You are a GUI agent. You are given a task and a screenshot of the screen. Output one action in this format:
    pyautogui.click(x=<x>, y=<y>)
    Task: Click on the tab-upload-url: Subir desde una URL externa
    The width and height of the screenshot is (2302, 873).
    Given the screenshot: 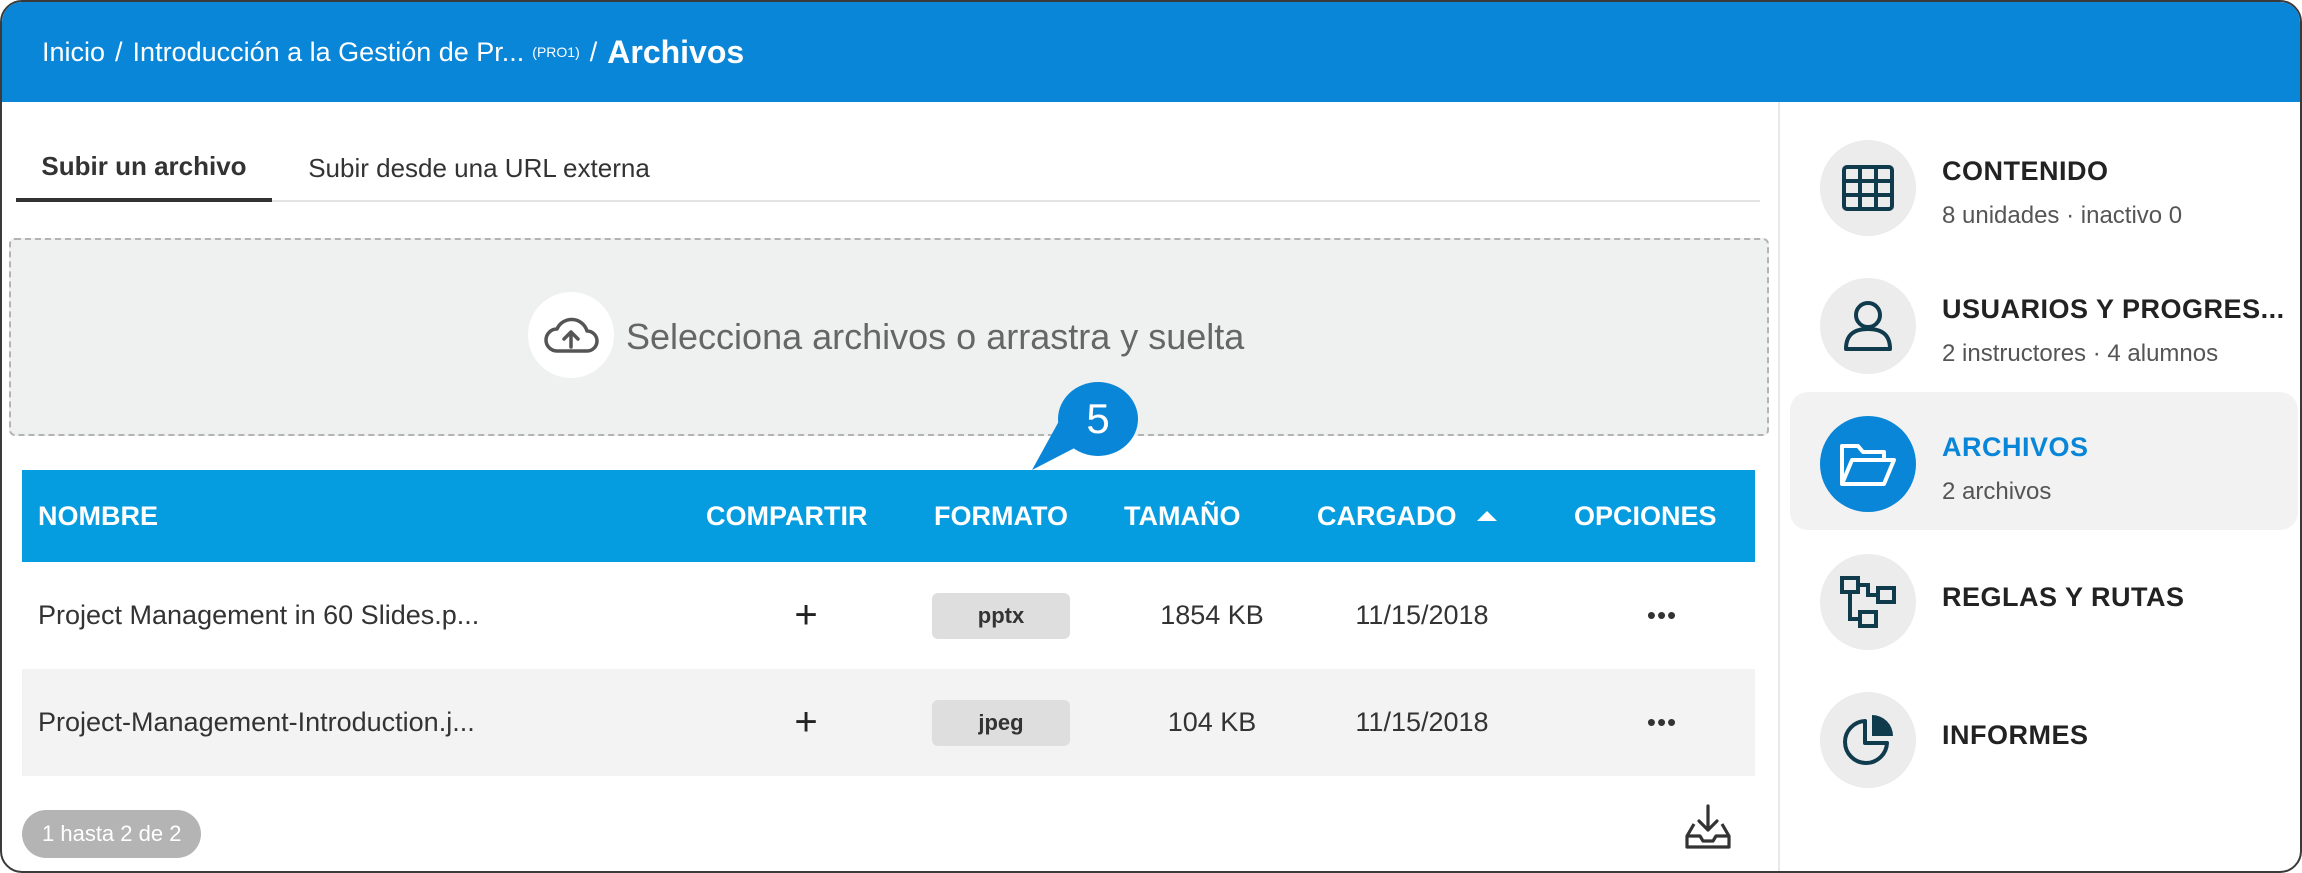 What is the action you would take?
    pyautogui.click(x=479, y=168)
    